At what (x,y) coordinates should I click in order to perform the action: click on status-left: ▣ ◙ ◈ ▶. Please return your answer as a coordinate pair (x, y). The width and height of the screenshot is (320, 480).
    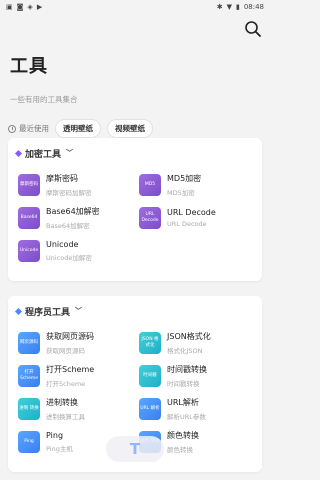
    Looking at the image, I should click on (24, 6).